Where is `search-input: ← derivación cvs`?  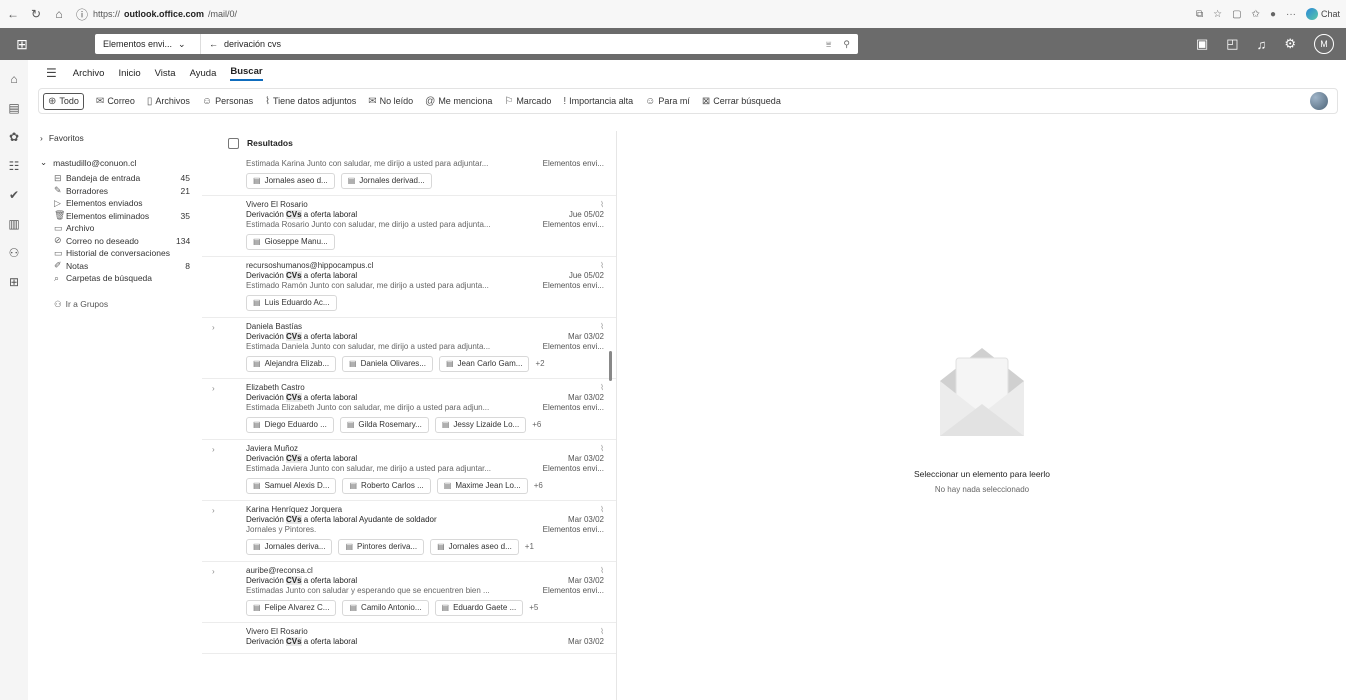 search-input: ← derivación cvs is located at coordinates (513, 44).